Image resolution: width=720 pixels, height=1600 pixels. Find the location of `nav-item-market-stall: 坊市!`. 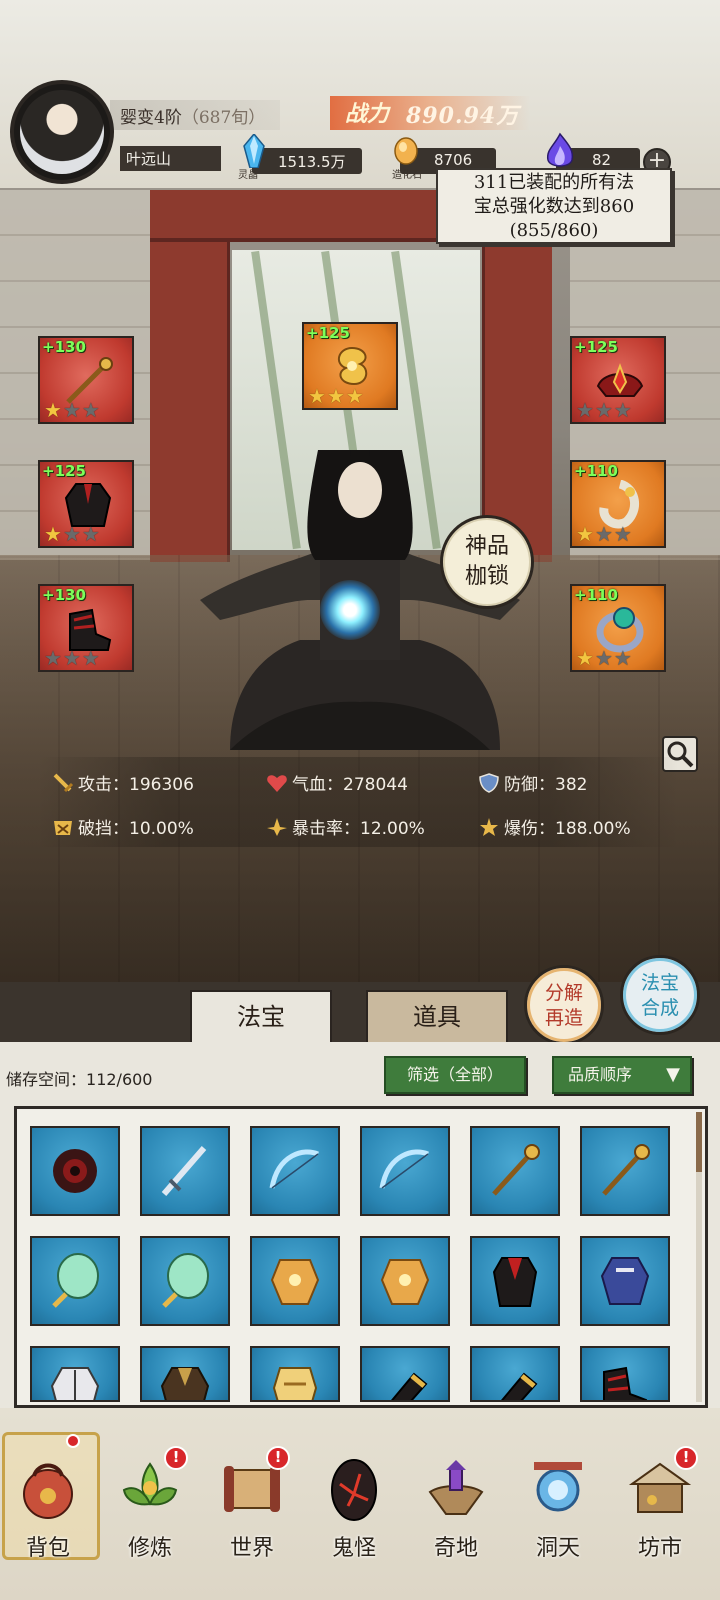

nav-item-market-stall: 坊市! is located at coordinates (660, 1507).